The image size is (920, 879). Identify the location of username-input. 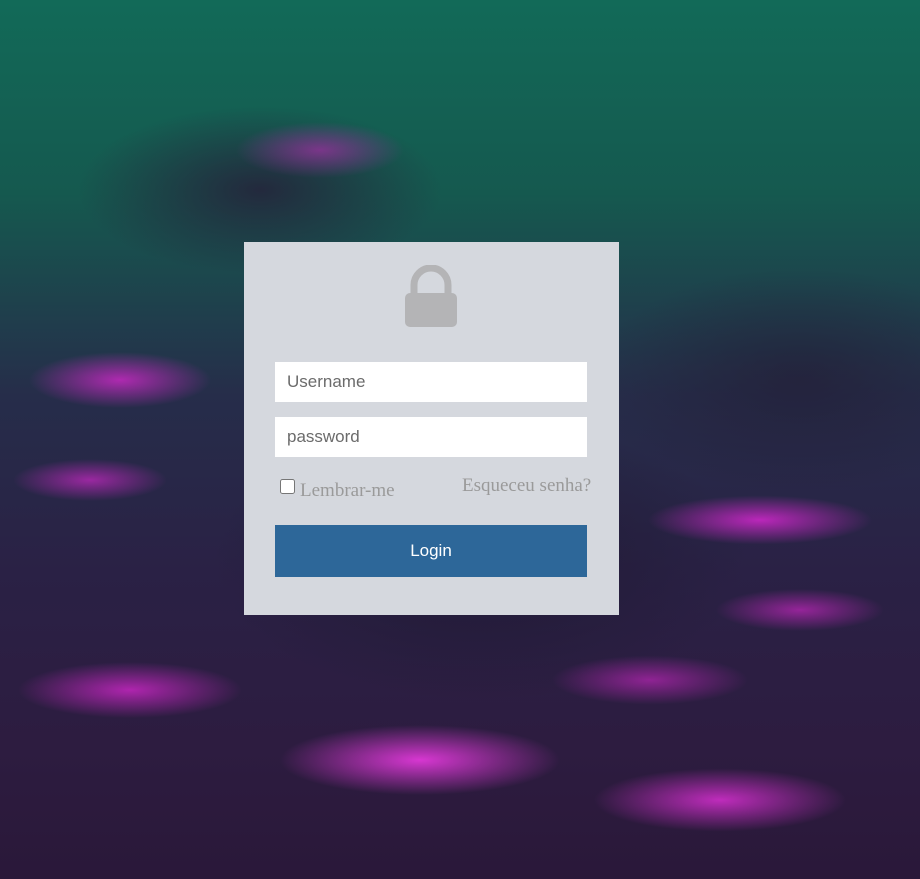
(431, 382).